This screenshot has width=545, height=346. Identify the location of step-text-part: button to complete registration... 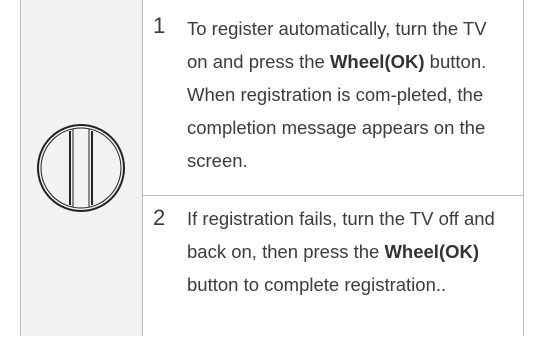
(317, 284).